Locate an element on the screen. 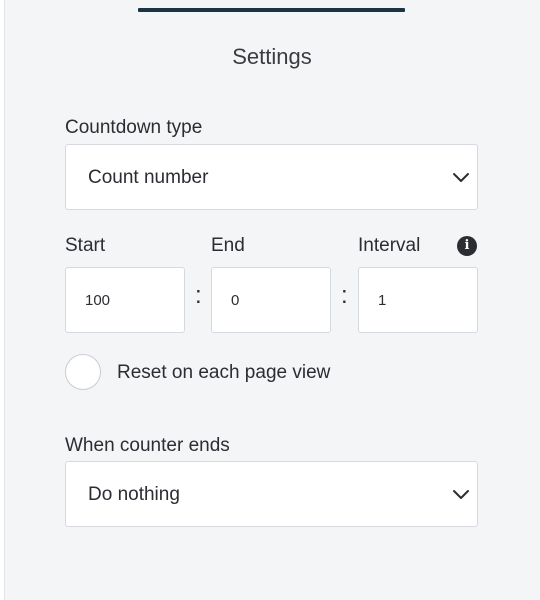 The width and height of the screenshot is (540, 600). reset-label: Reset on each page view is located at coordinates (224, 372).